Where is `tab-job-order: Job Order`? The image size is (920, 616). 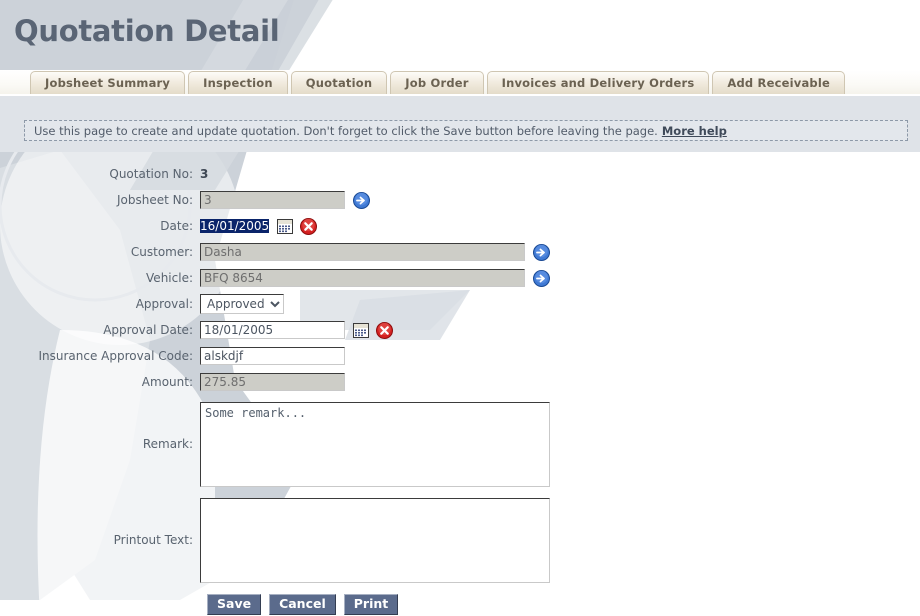
tab-job-order: Job Order is located at coordinates (437, 82).